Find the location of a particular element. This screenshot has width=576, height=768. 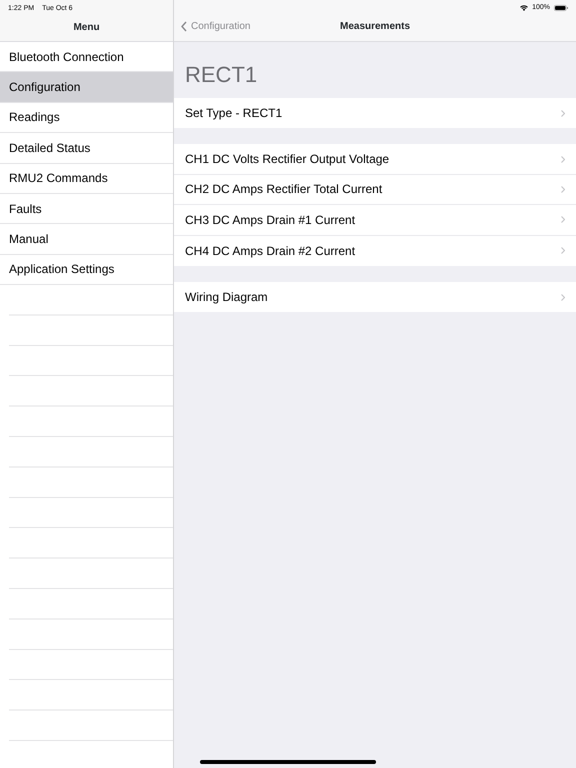

sidebar-item: Faults is located at coordinates (86, 209).